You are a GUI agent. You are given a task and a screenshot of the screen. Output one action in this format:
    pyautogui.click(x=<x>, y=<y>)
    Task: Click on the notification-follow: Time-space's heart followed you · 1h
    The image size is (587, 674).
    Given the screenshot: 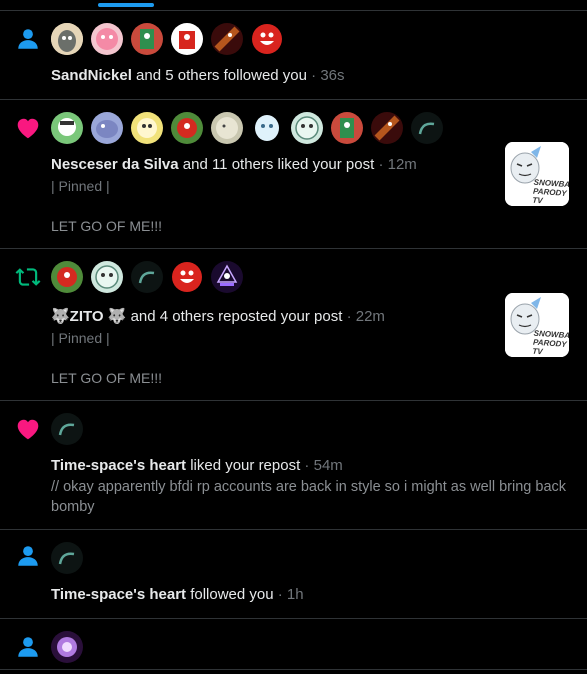 What is the action you would take?
    pyautogui.click(x=293, y=574)
    